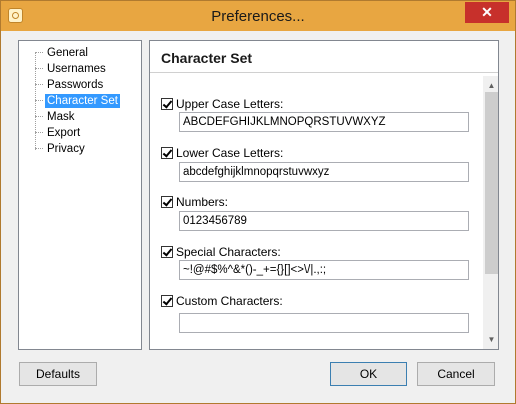 The image size is (516, 404). I want to click on sidebar-item-export: Export, so click(58, 132).